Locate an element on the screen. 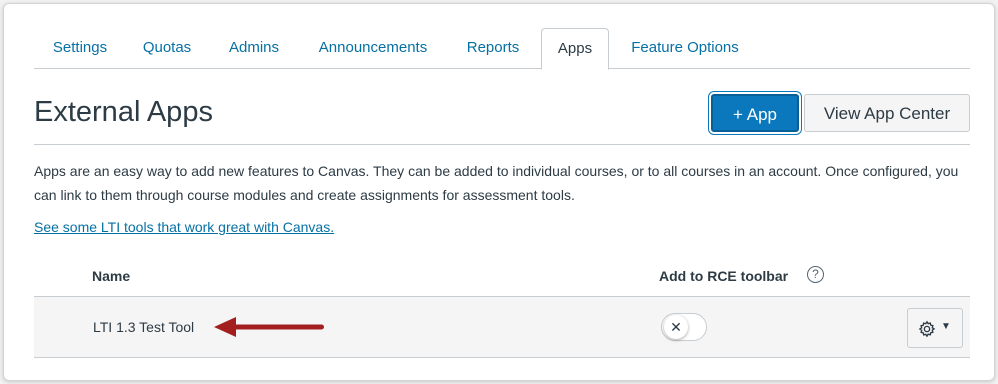  x-icon: ✕ is located at coordinates (676, 327).